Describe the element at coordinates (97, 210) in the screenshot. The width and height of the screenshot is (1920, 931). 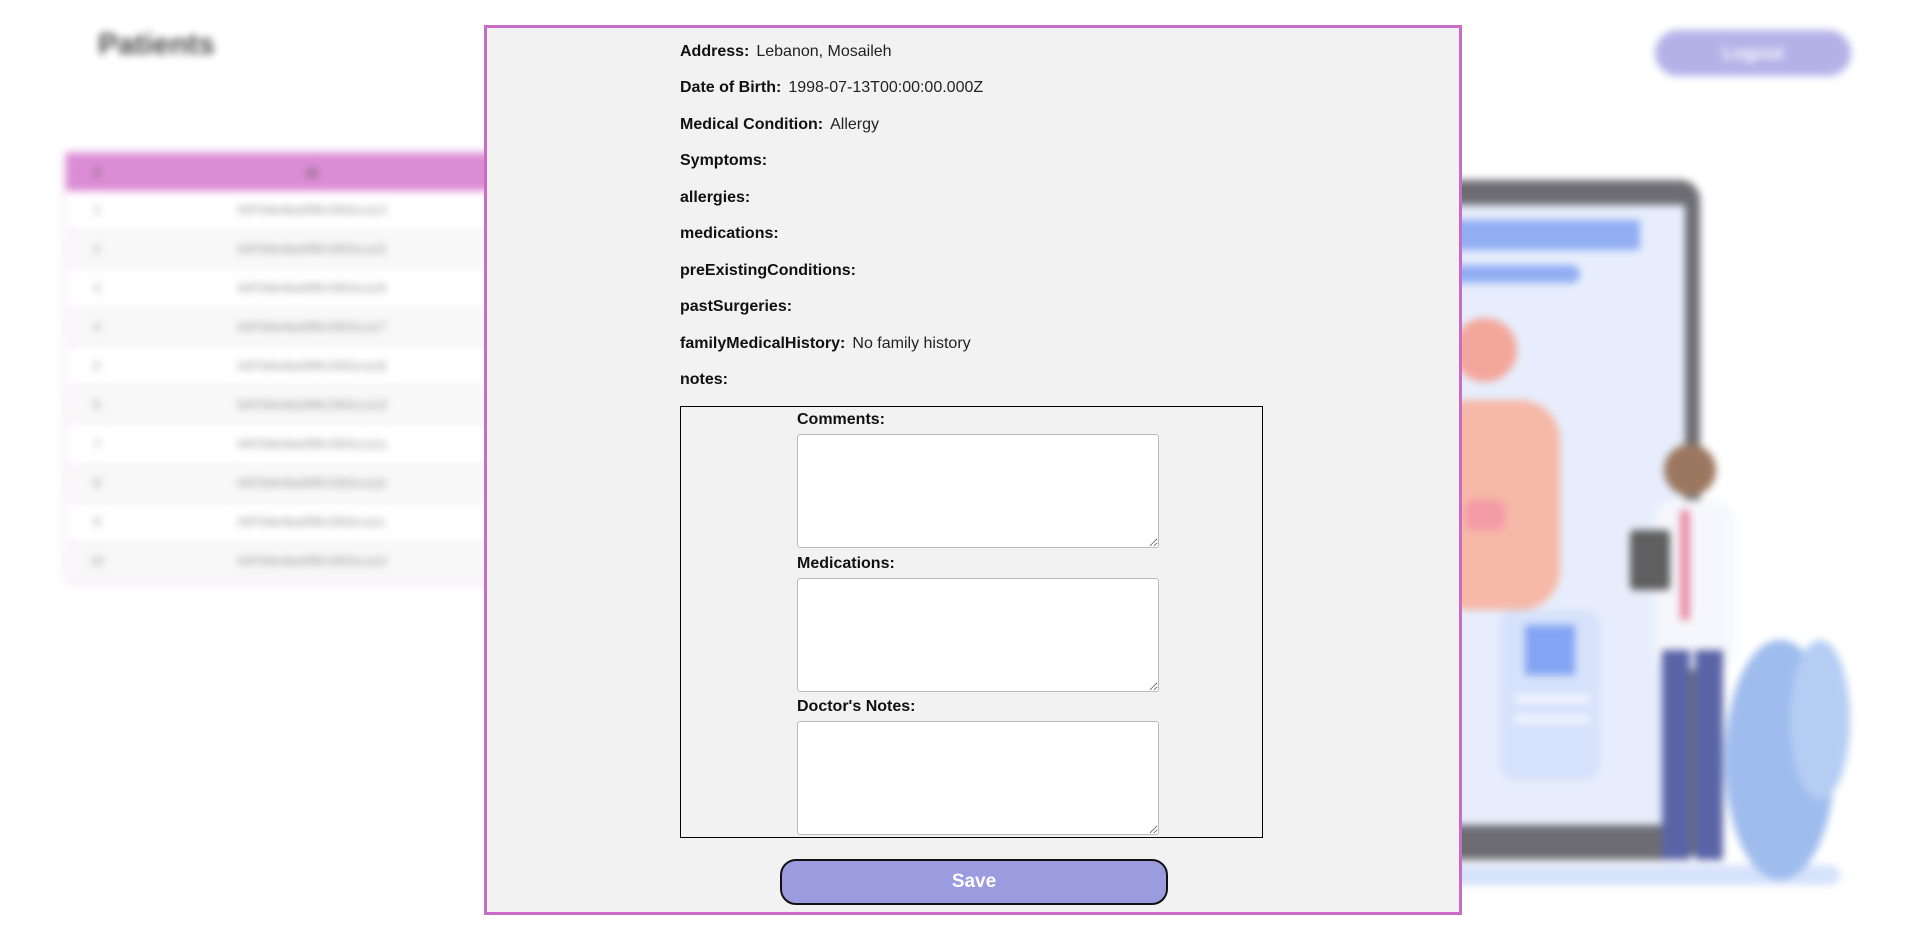
I see `row-index: 1` at that location.